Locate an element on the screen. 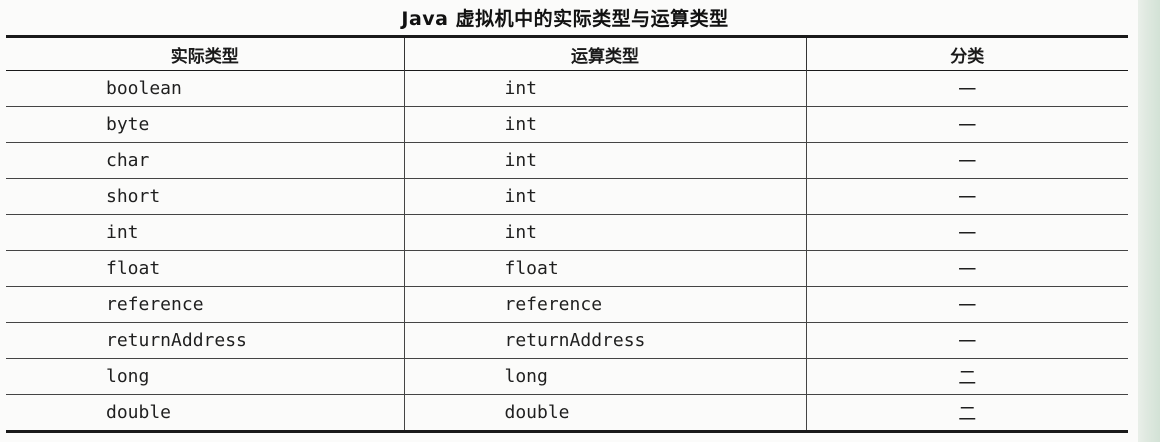 This screenshot has width=1160, height=442. cell-actual-type: float is located at coordinates (205, 268).